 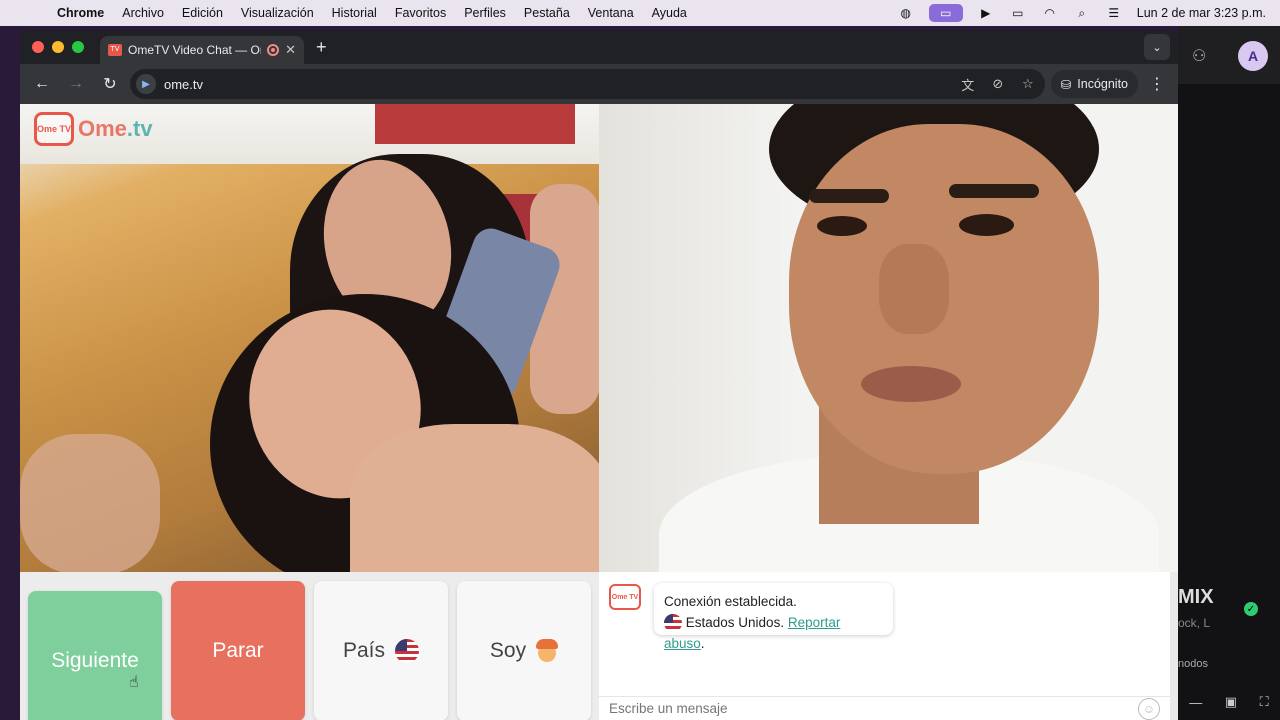 What do you see at coordinates (968, 84) in the screenshot?
I see `translate-icon: 文` at bounding box center [968, 84].